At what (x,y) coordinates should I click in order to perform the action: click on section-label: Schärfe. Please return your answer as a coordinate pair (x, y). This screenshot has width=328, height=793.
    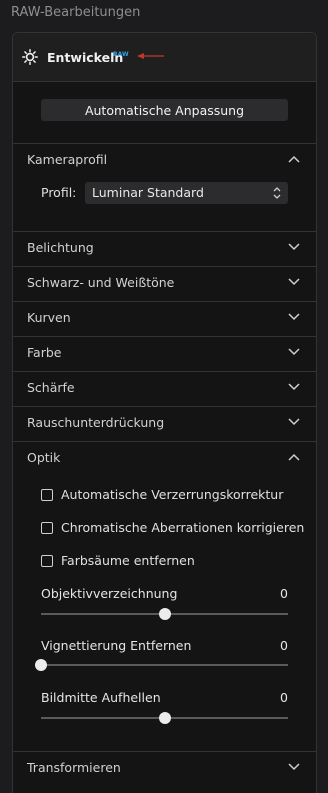
    Looking at the image, I should click on (51, 387).